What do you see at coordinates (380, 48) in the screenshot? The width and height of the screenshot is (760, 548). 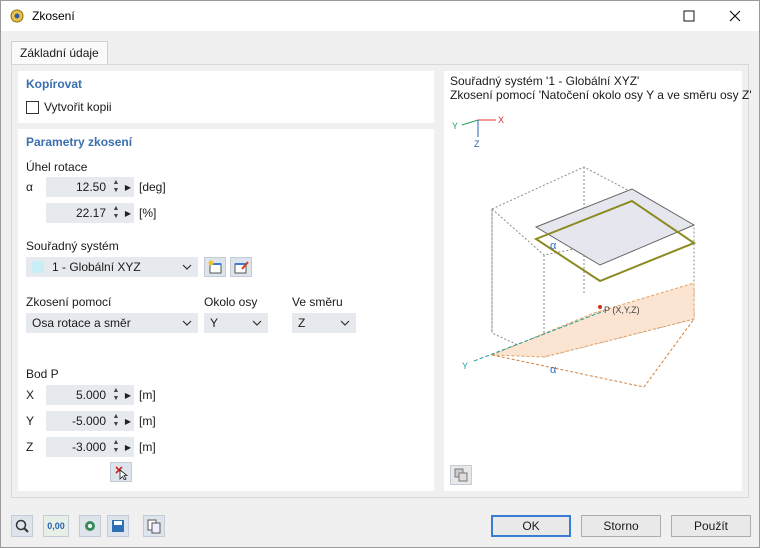 I see `tab-strip: Základní údaje` at bounding box center [380, 48].